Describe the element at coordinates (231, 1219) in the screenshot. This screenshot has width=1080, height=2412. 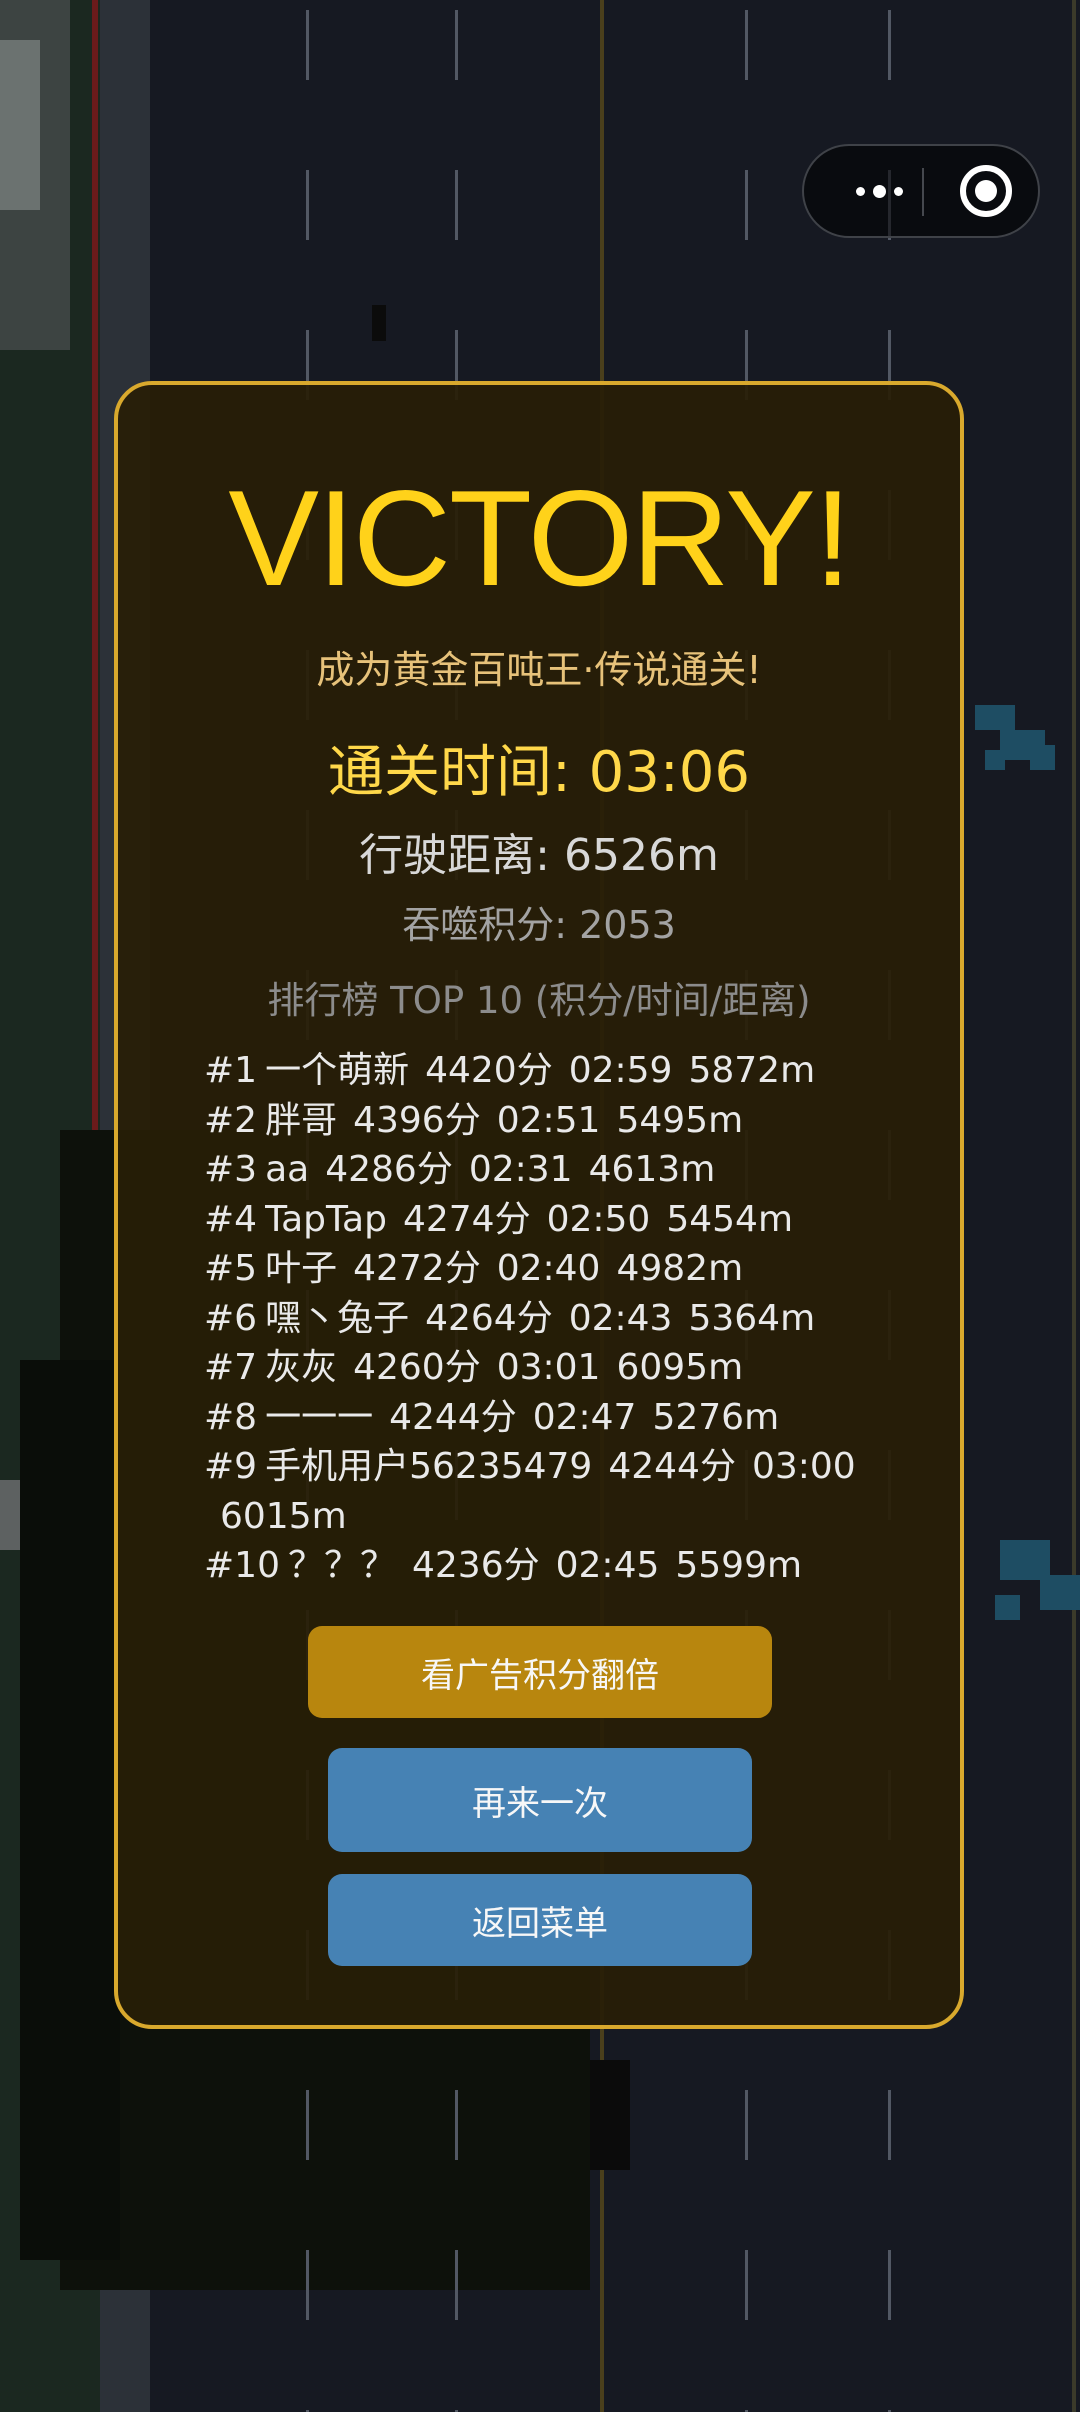
I see `leaderboard-rank: #4` at that location.